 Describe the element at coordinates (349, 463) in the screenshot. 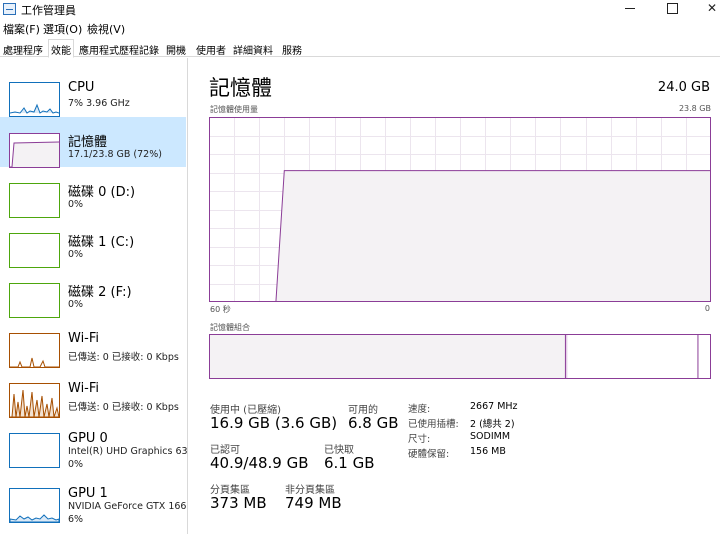

I see `cached-value: 6.1 GB` at that location.